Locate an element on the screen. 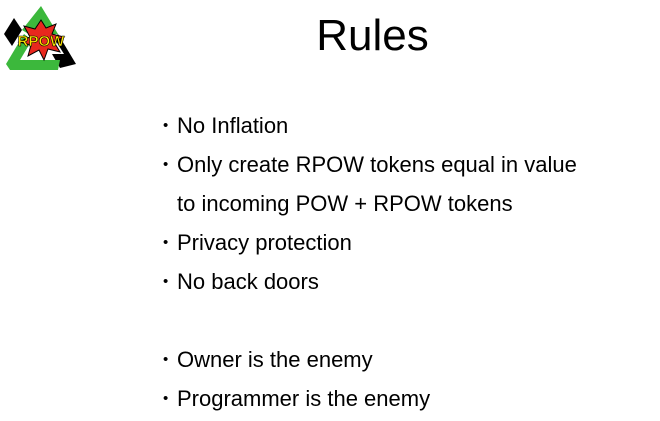 This screenshot has width=660, height=421. bullet-text: Programmer is the enemy is located at coordinates (304, 398).